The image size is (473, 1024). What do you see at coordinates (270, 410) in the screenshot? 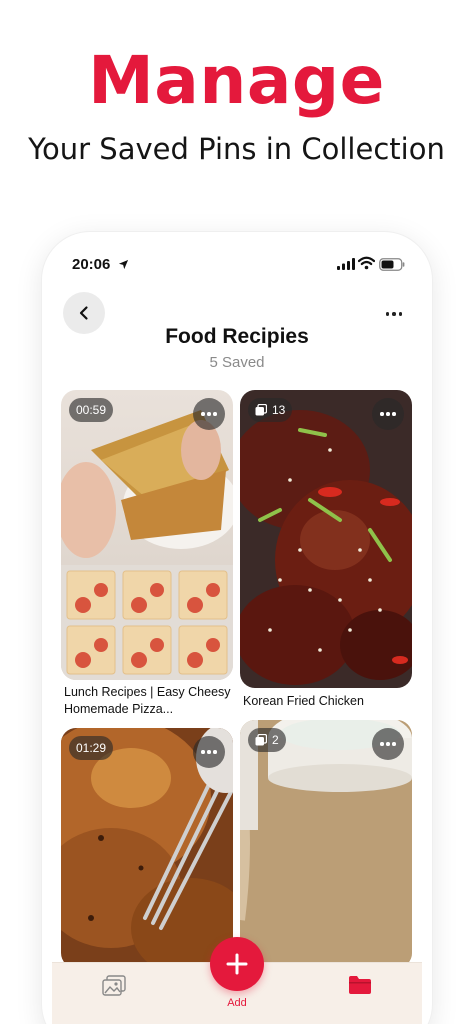
I see `collection-count-badge: 13` at bounding box center [270, 410].